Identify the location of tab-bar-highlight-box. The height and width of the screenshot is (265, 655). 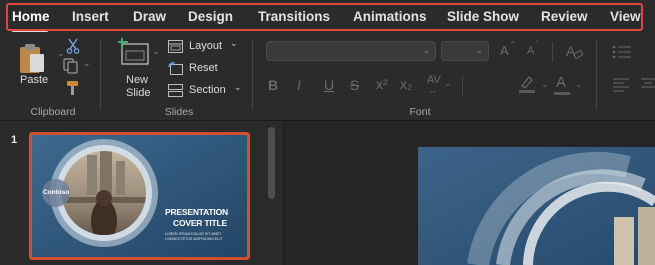
(324, 17).